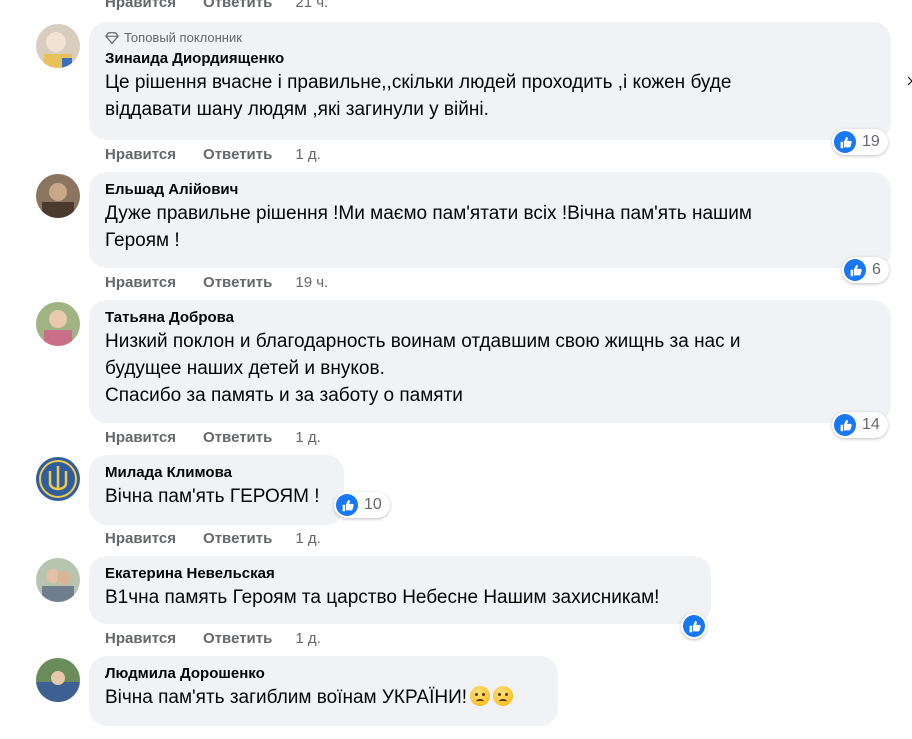 The width and height of the screenshot is (912, 739). What do you see at coordinates (480, 696) in the screenshot?
I see `sad-tear-emoji` at bounding box center [480, 696].